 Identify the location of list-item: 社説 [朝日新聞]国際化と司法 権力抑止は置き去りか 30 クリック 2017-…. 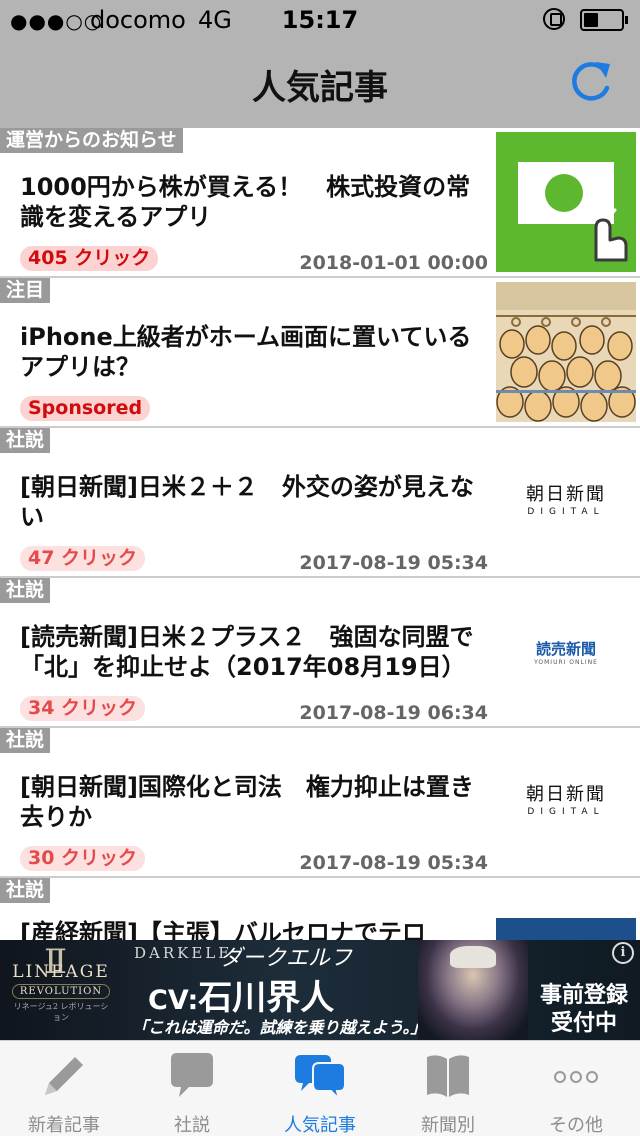
(320, 803).